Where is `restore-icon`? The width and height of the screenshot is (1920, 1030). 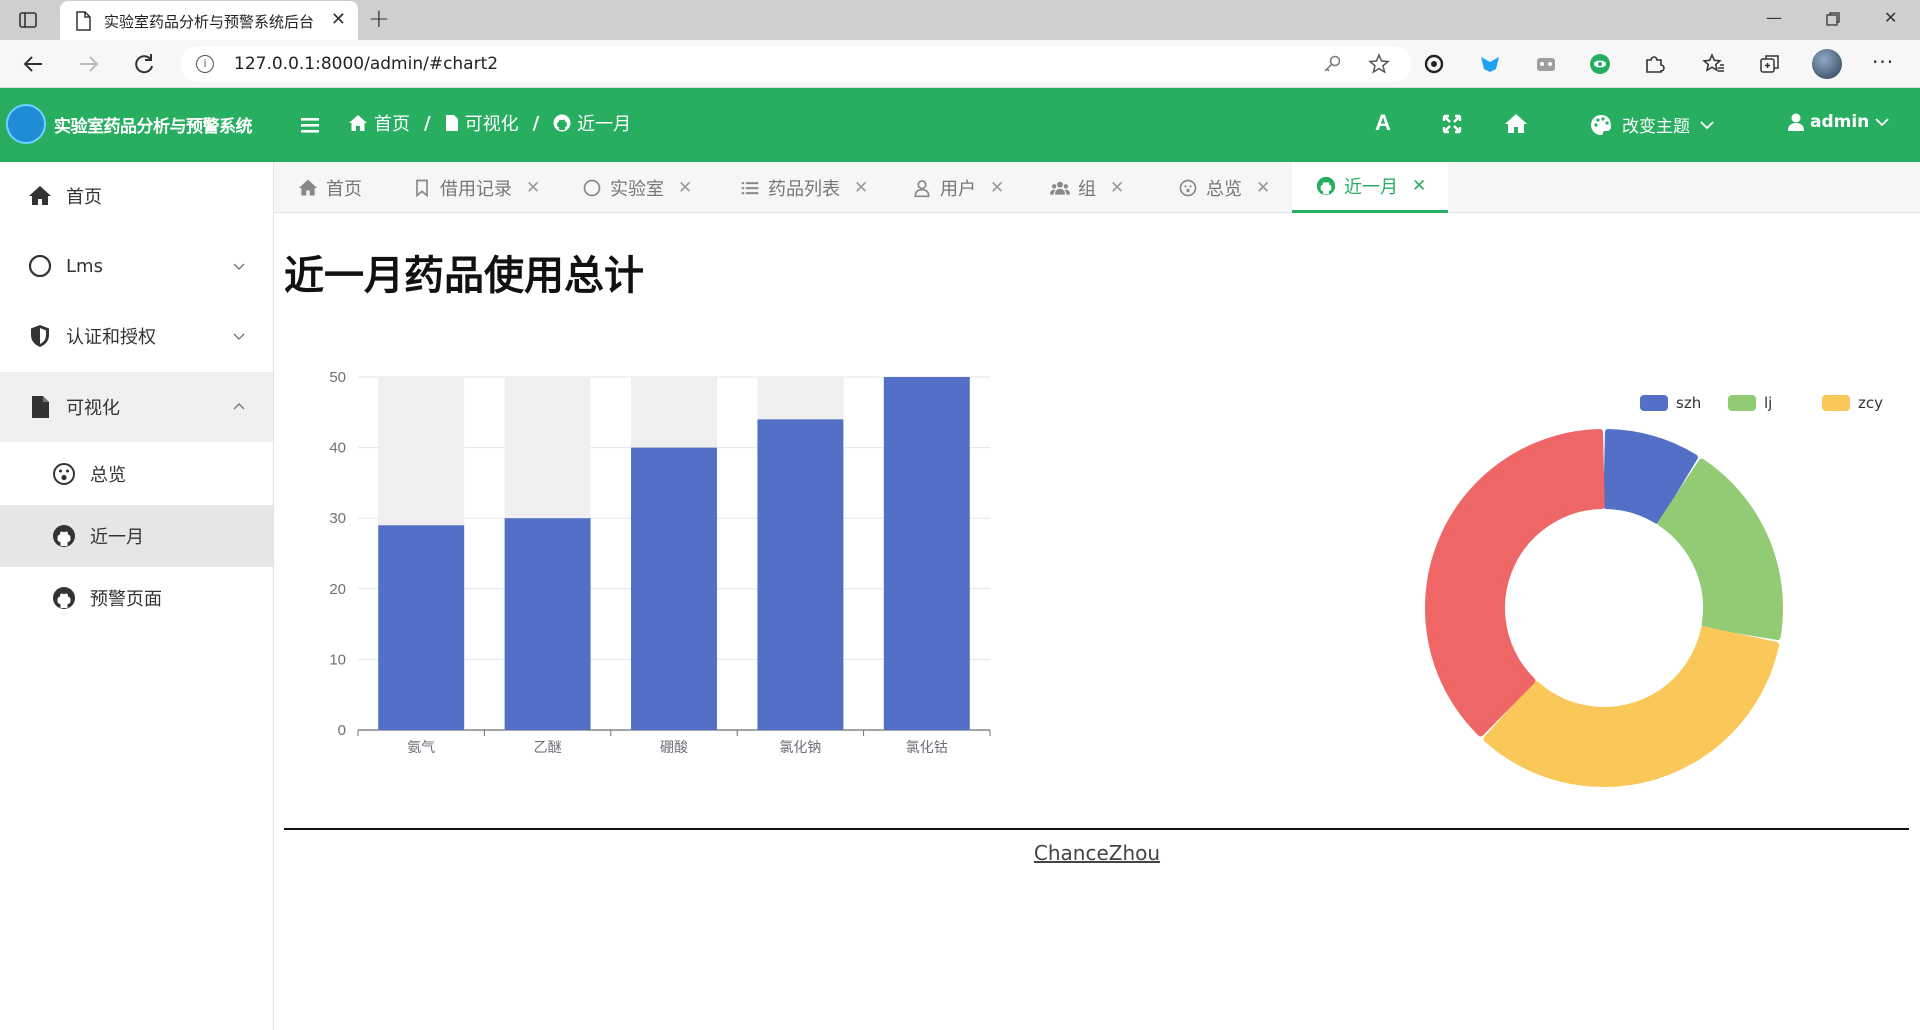
restore-icon is located at coordinates (1833, 19).